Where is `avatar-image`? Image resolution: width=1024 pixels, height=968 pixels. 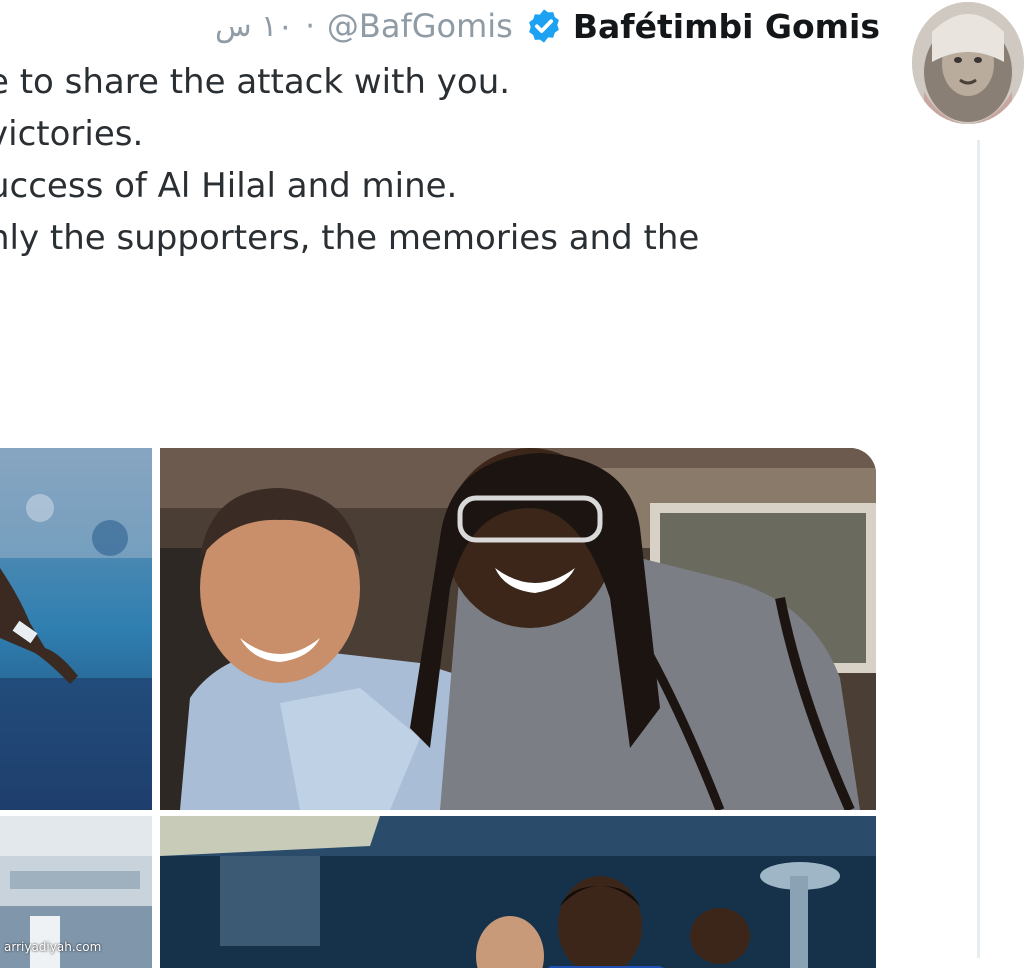 avatar-image is located at coordinates (968, 63).